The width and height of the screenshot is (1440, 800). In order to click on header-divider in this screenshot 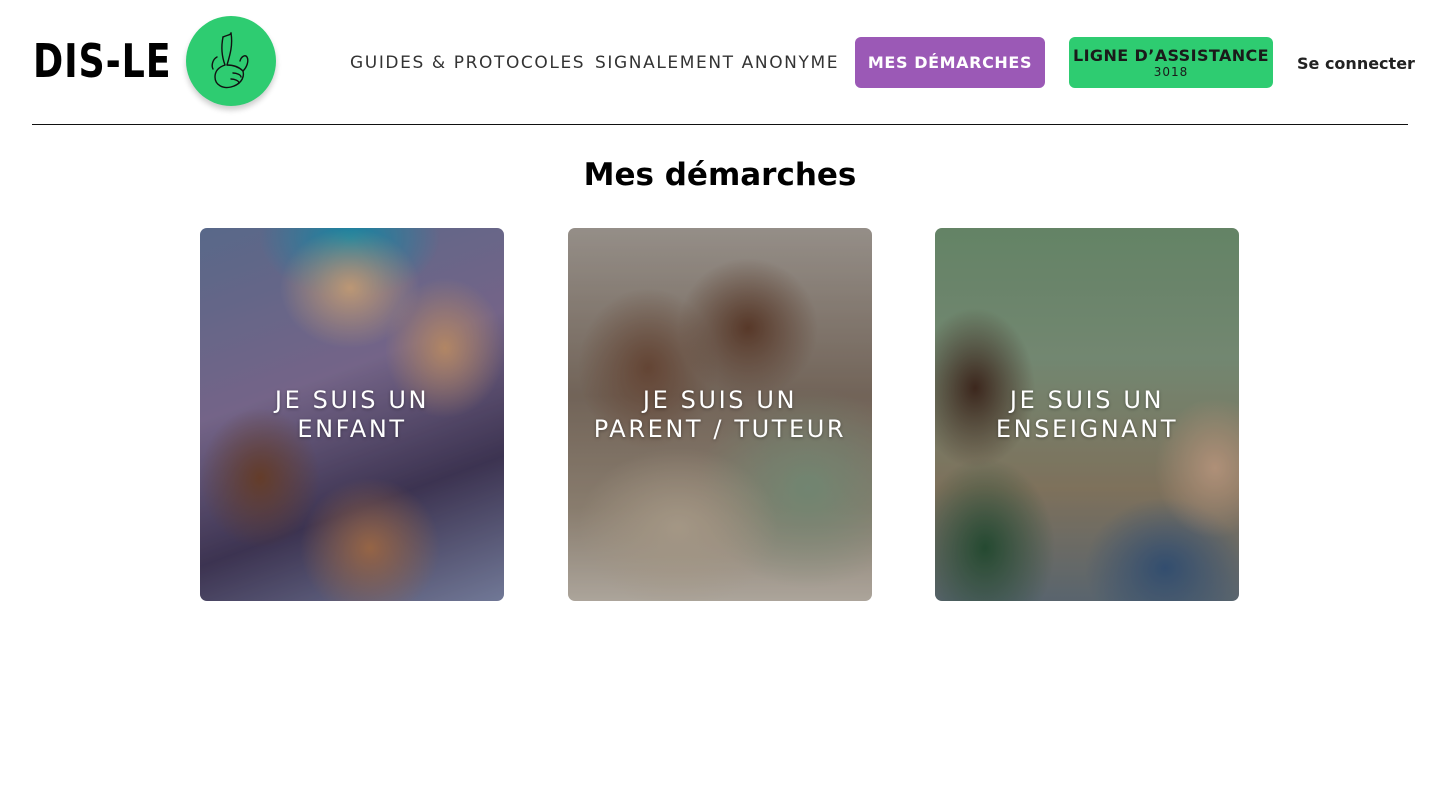, I will do `click(720, 124)`.